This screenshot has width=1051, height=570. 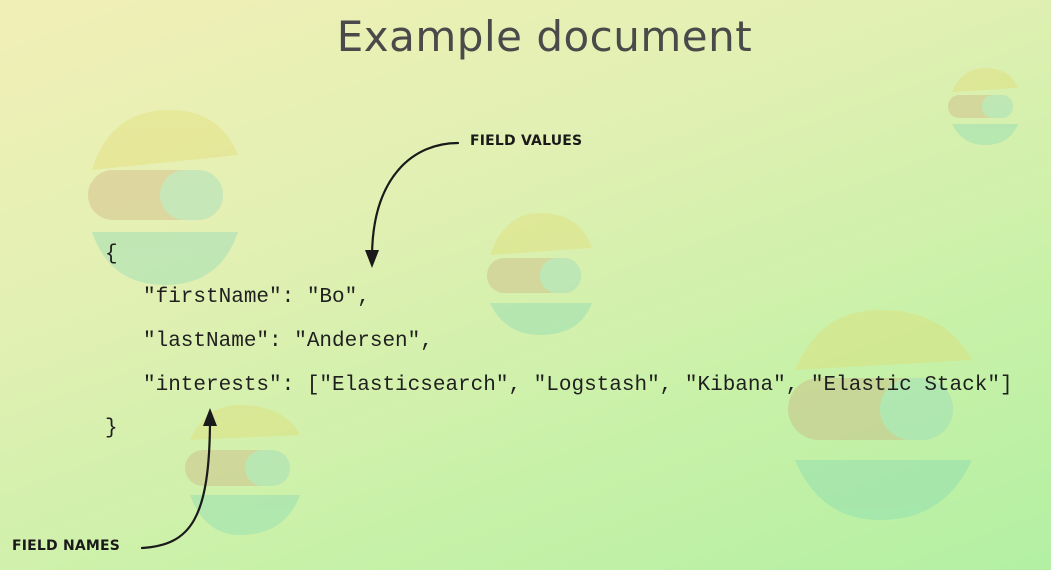 What do you see at coordinates (372, 259) in the screenshot?
I see `field-values-arrowhead-icon` at bounding box center [372, 259].